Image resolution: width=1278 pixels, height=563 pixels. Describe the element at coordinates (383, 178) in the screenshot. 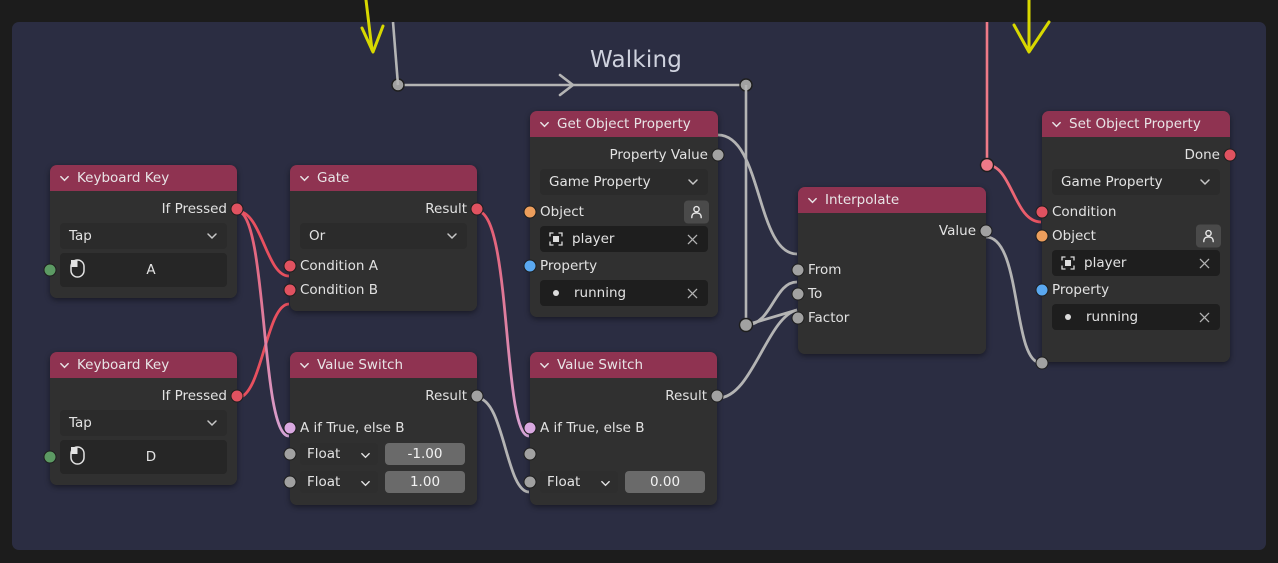

I see `node-header: Gate` at that location.